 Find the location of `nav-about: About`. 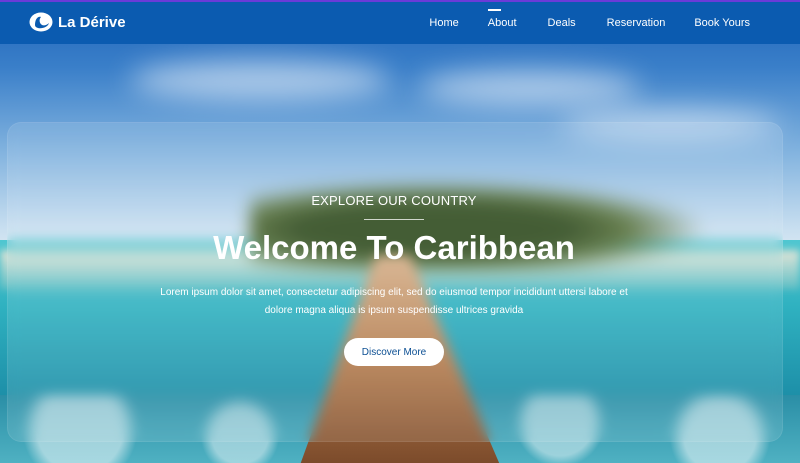

nav-about: About is located at coordinates (502, 19).